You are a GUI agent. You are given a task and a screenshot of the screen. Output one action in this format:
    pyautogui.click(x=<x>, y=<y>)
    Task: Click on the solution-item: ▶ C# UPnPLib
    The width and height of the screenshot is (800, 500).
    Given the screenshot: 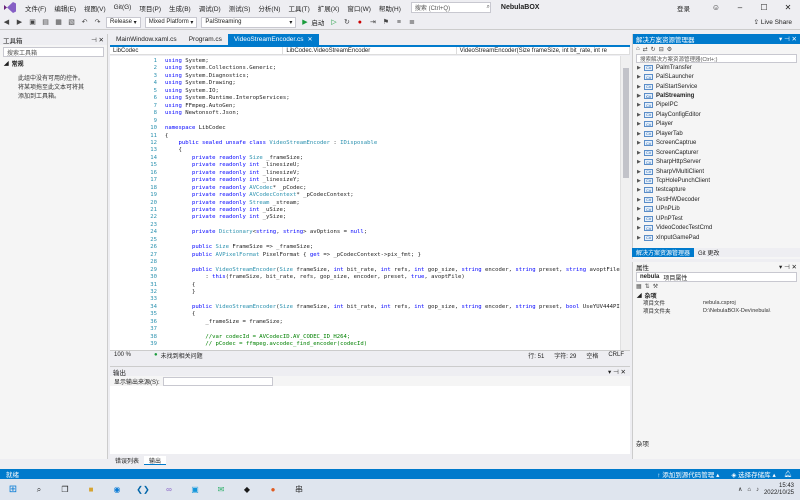 What is the action you would take?
    pyautogui.click(x=716, y=209)
    